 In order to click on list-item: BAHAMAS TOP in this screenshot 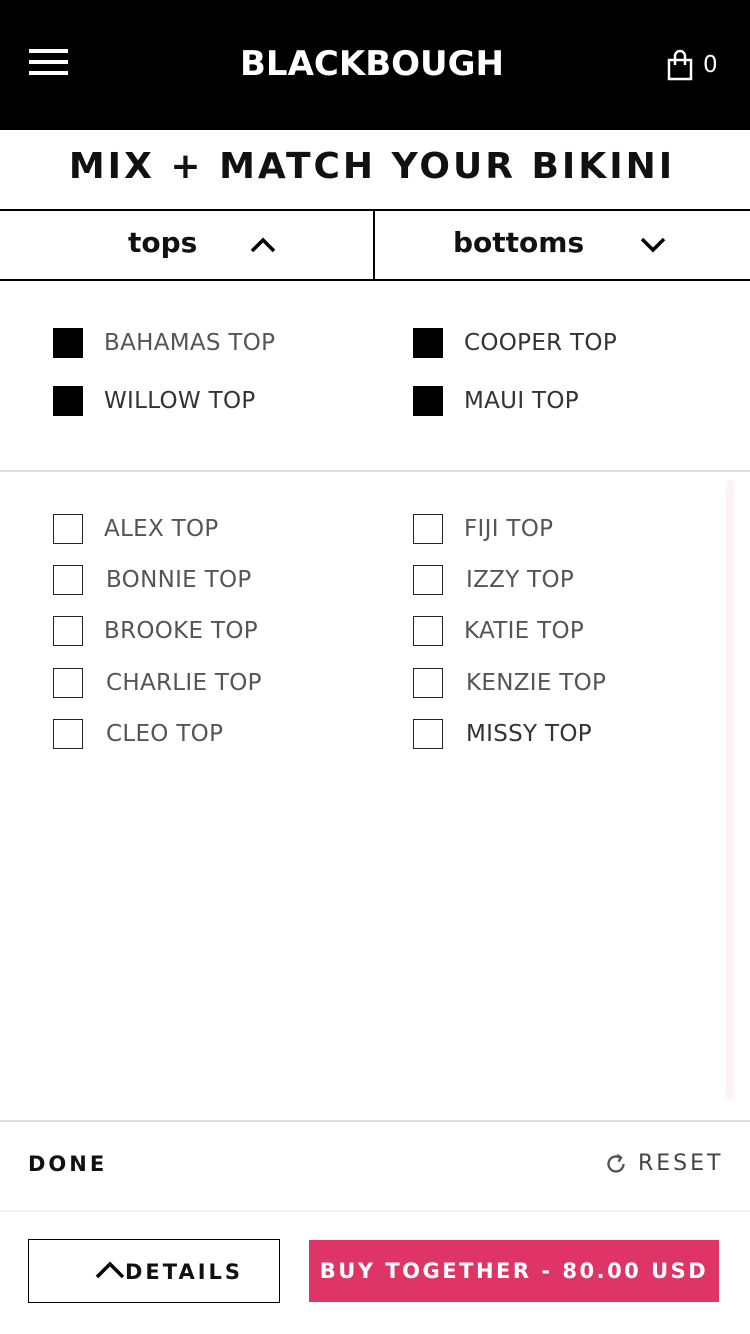, I will do `click(164, 343)`.